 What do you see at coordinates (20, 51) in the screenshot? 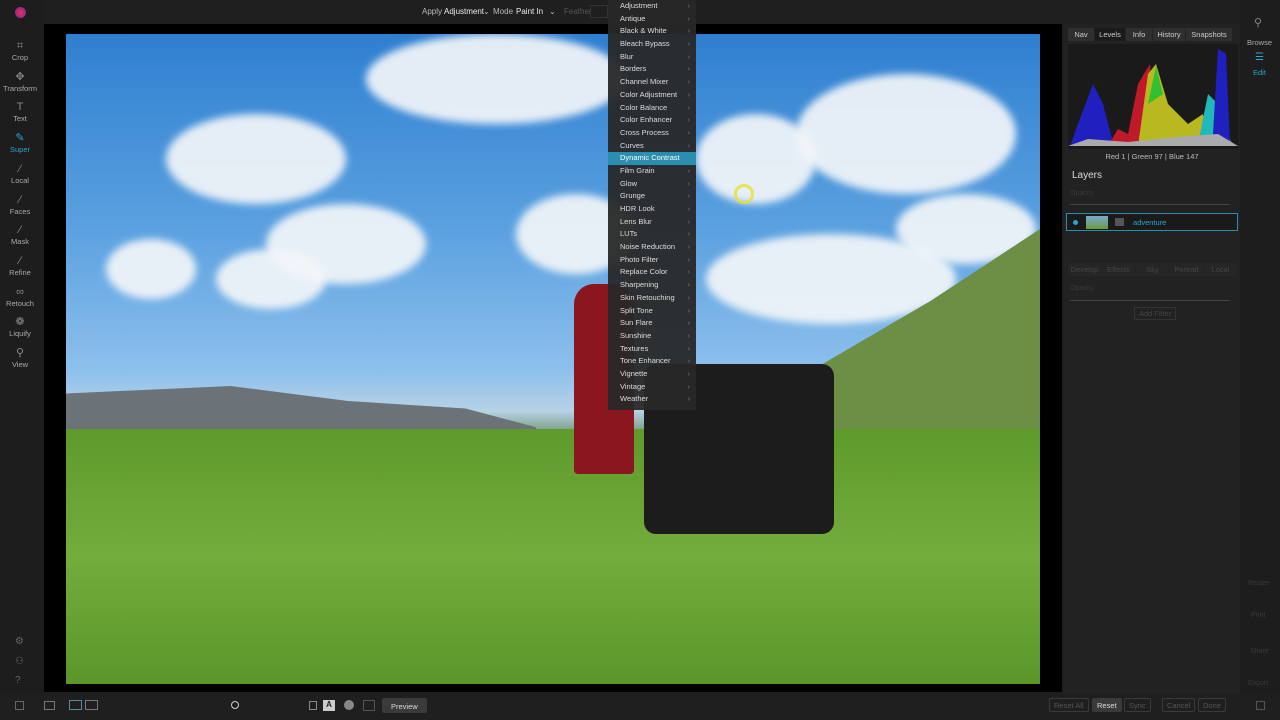
I see `tool-crop: ⌗ Crop` at bounding box center [20, 51].